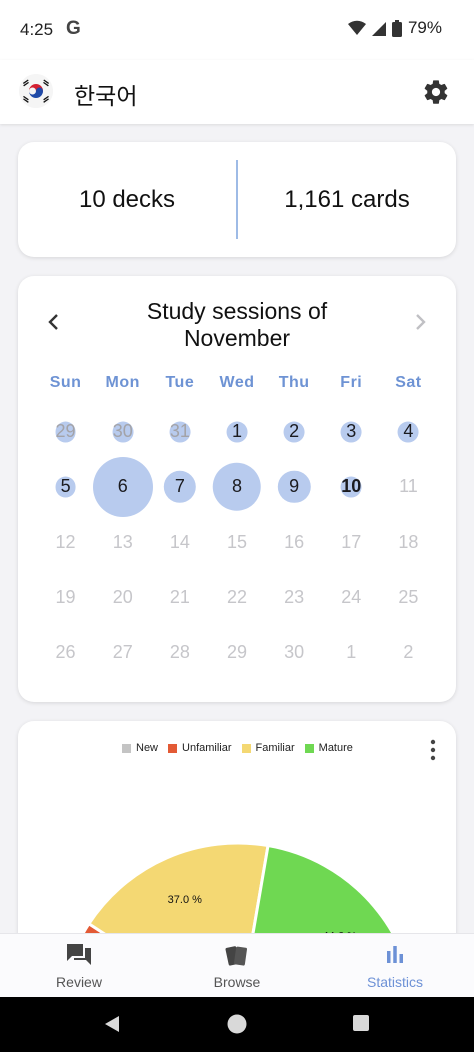  I want to click on calendar-day: 18, so click(408, 542).